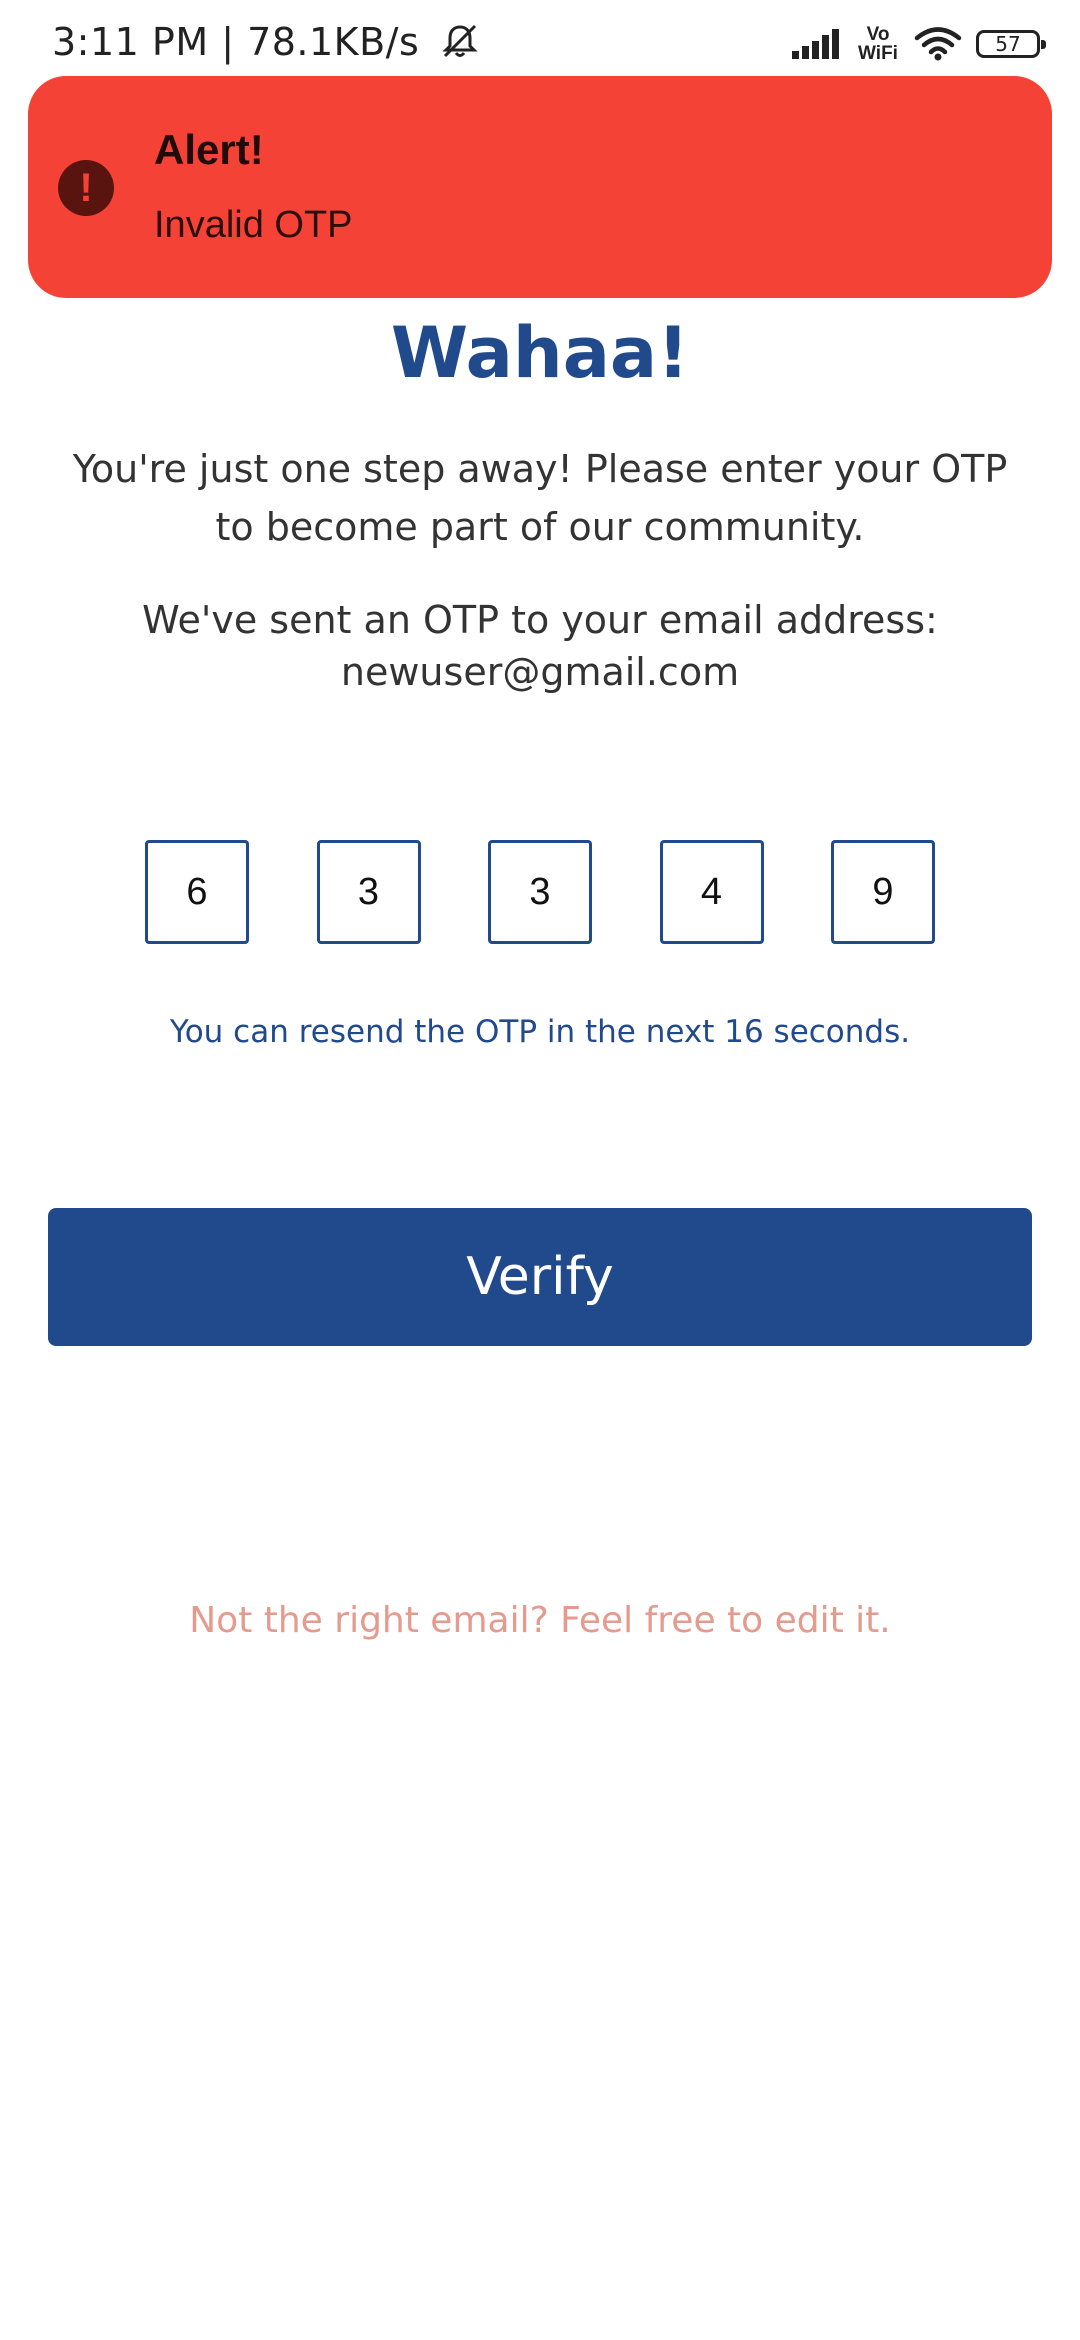 Image resolution: width=1080 pixels, height=2340 pixels. What do you see at coordinates (1008, 44) in the screenshot?
I see `battery-level: 57` at bounding box center [1008, 44].